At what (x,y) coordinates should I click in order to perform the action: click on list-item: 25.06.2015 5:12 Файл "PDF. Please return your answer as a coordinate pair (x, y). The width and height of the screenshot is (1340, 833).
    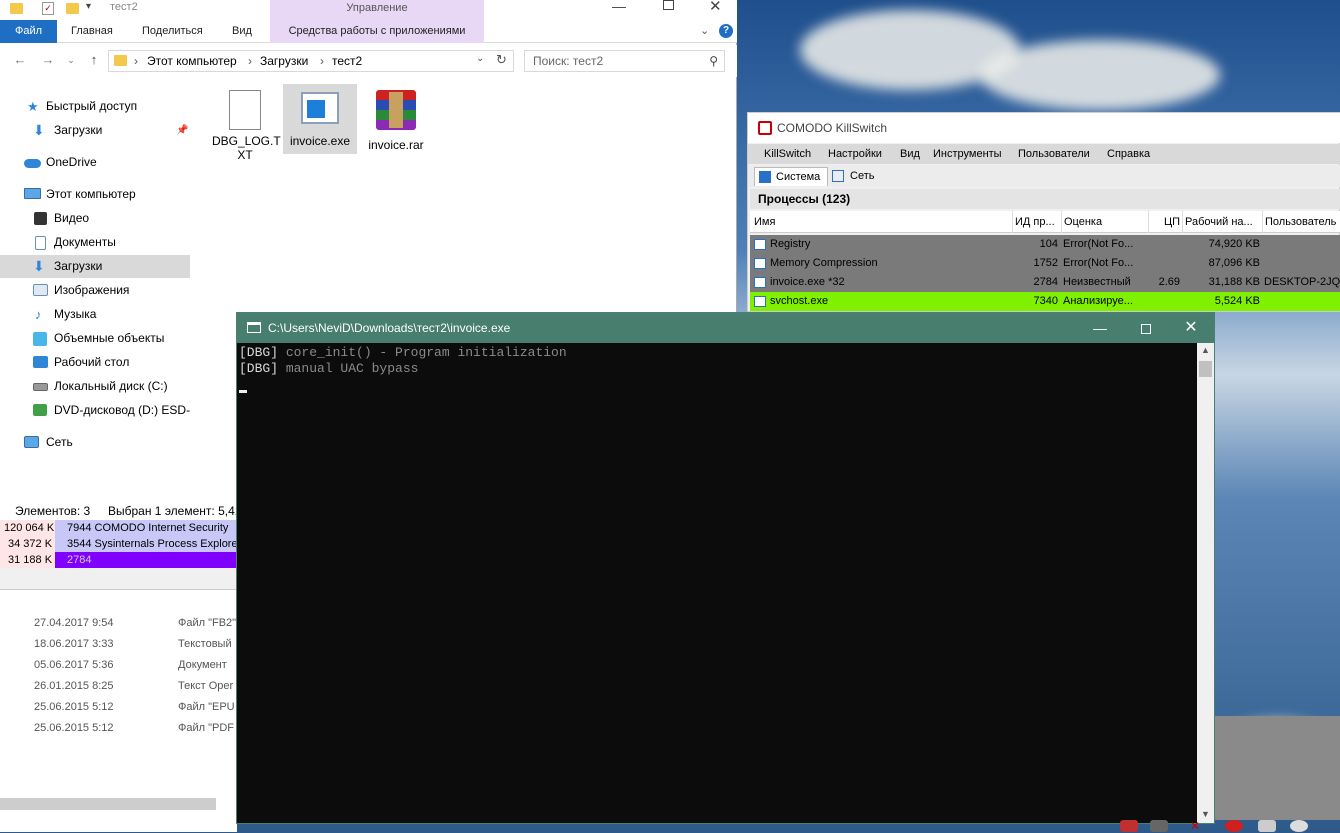
    Looking at the image, I should click on (118, 728).